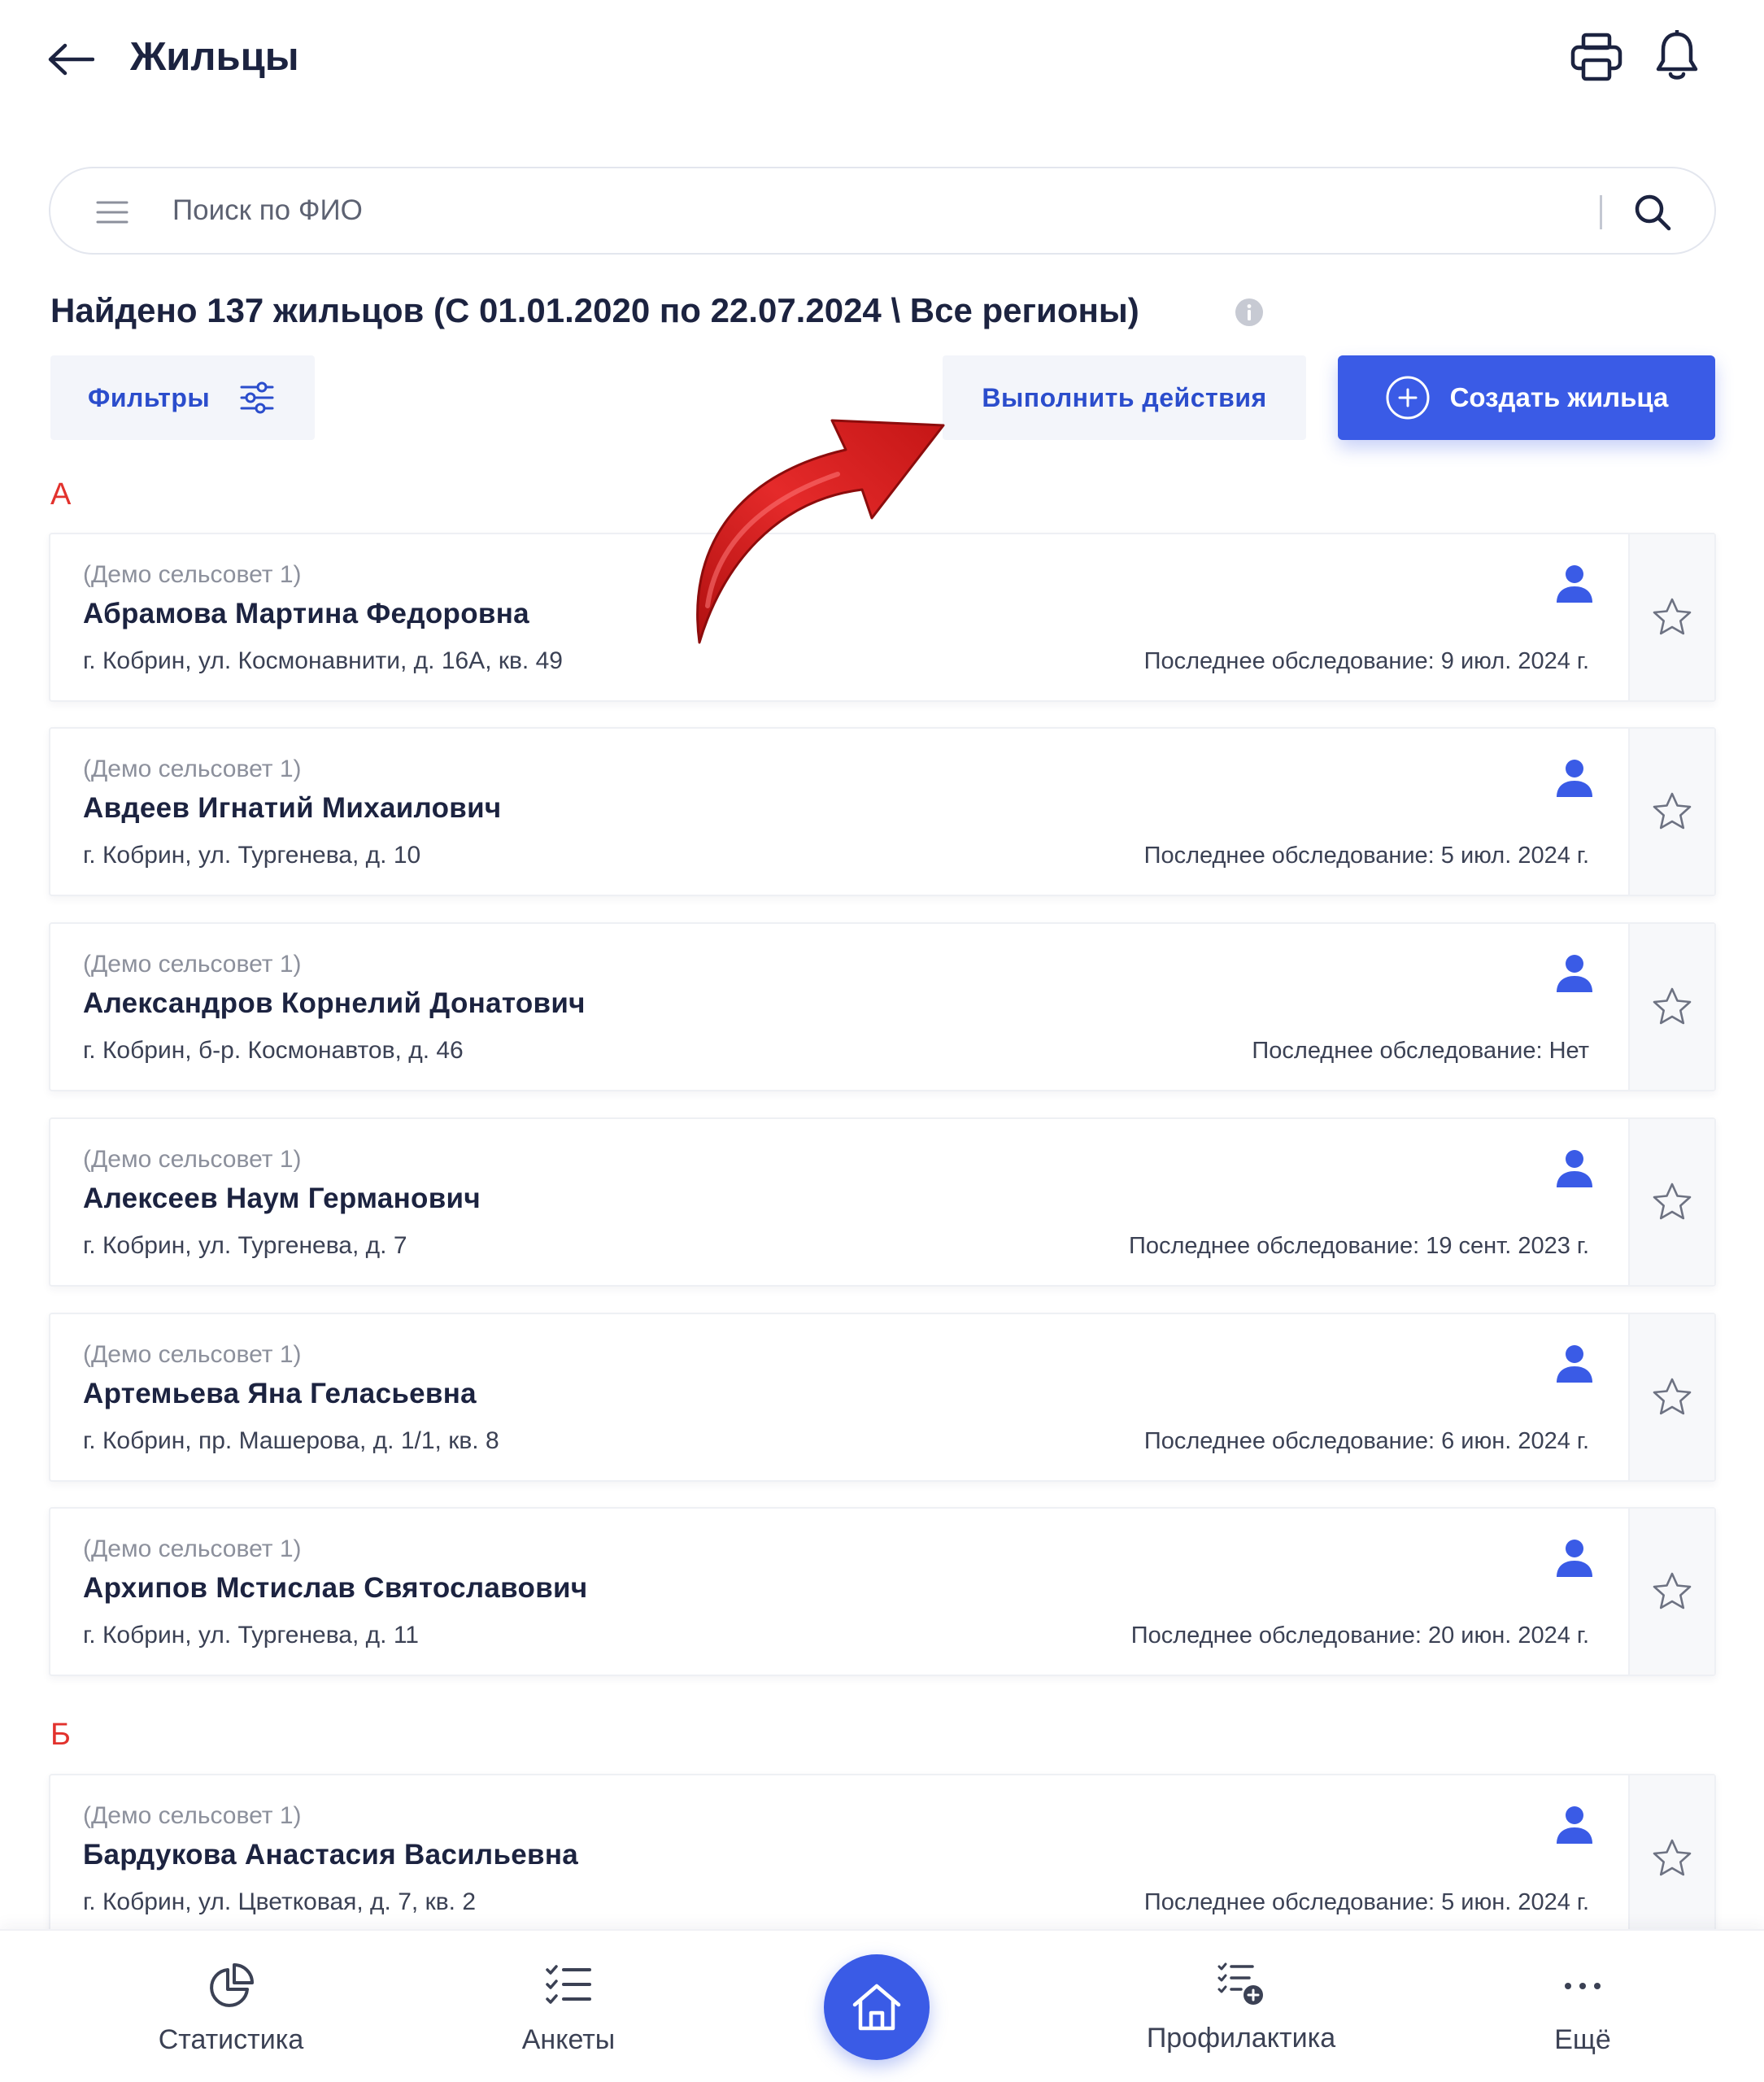  I want to click on last-exam-date: Последнее обследование: 6 июн. 2024 г., so click(1366, 1441).